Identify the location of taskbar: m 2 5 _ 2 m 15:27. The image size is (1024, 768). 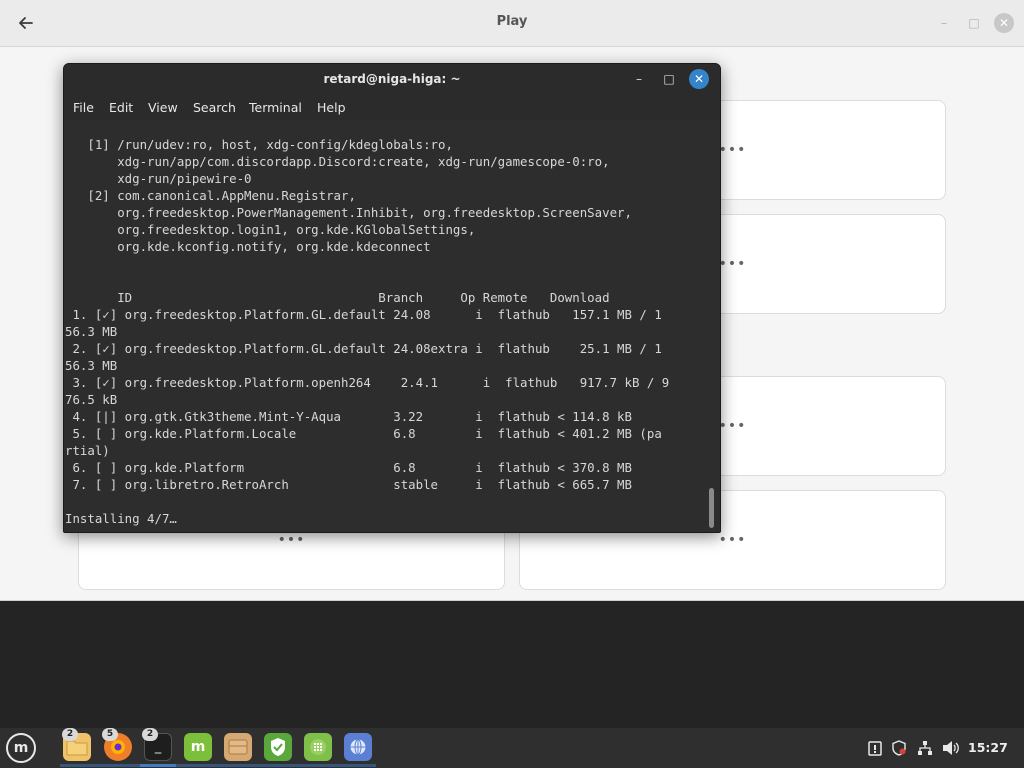
(512, 748).